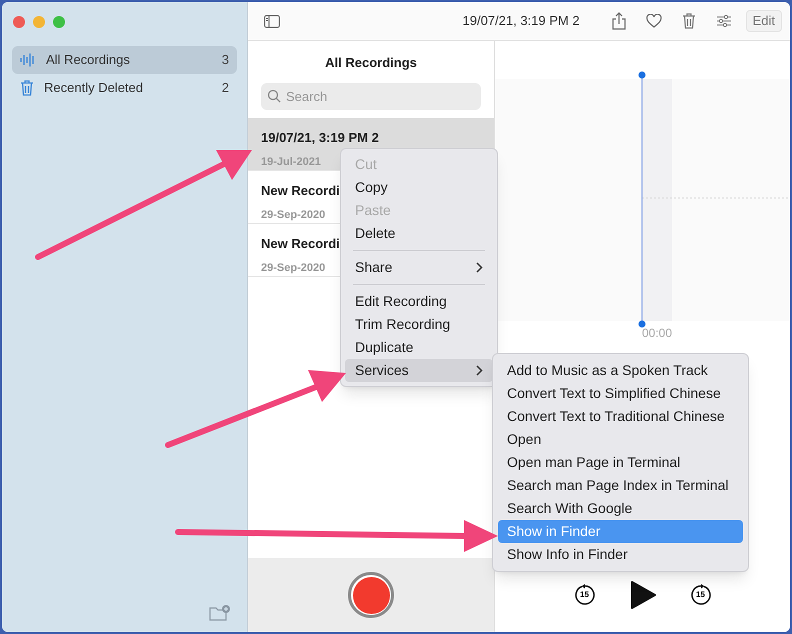 The width and height of the screenshot is (792, 634). Describe the element at coordinates (419, 233) in the screenshot. I see `menu-item: Delete` at that location.